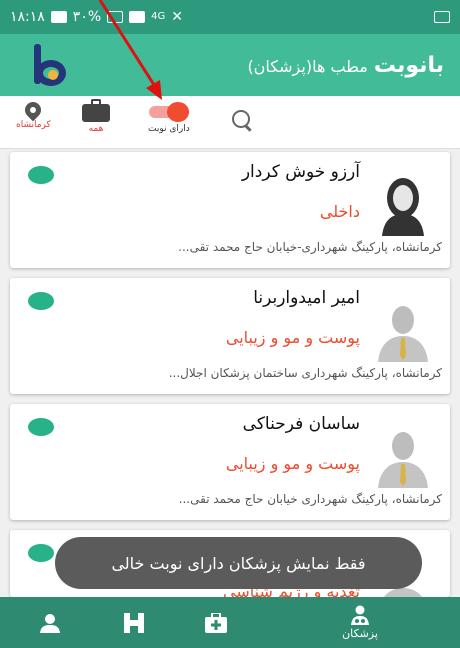  Describe the element at coordinates (300, 172) in the screenshot. I see `doctor-name: آرزو خوش کردار` at that location.